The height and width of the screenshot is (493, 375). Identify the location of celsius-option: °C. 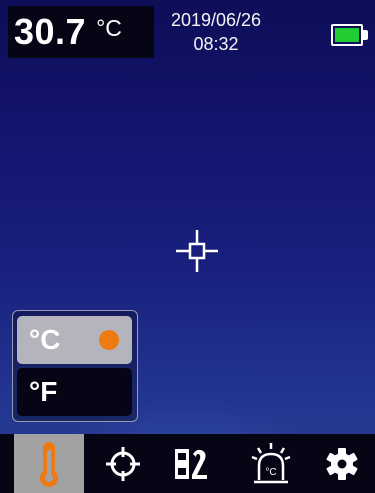
(74, 340).